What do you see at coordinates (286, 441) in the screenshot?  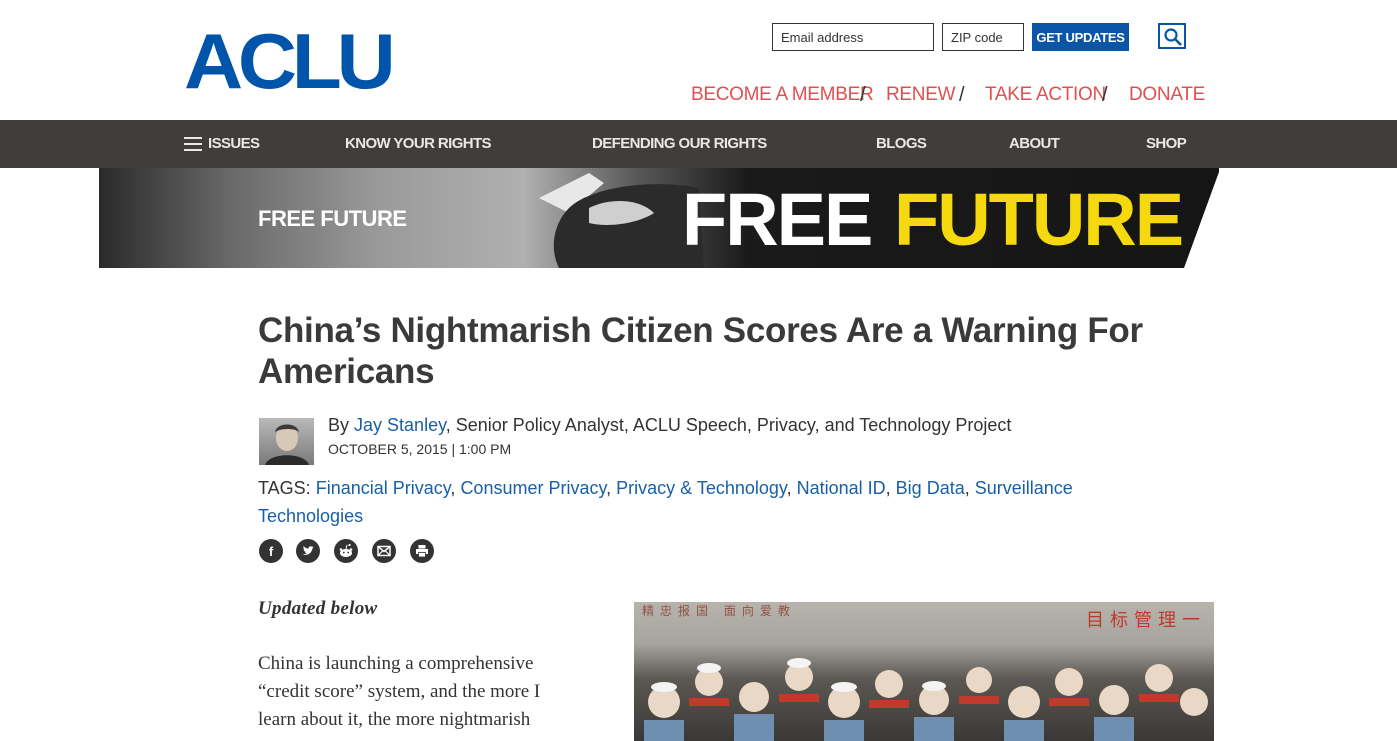 I see `author-avatar` at bounding box center [286, 441].